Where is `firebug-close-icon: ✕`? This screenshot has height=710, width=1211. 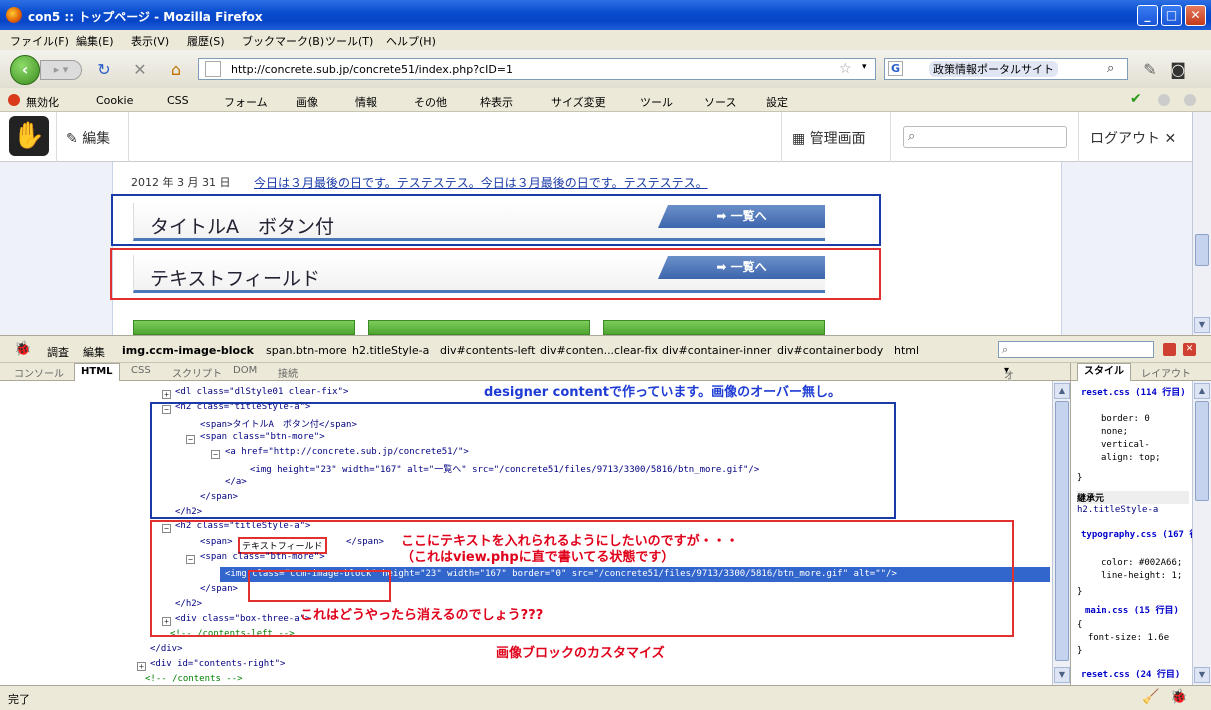
firebug-close-icon: ✕ is located at coordinates (1189, 349).